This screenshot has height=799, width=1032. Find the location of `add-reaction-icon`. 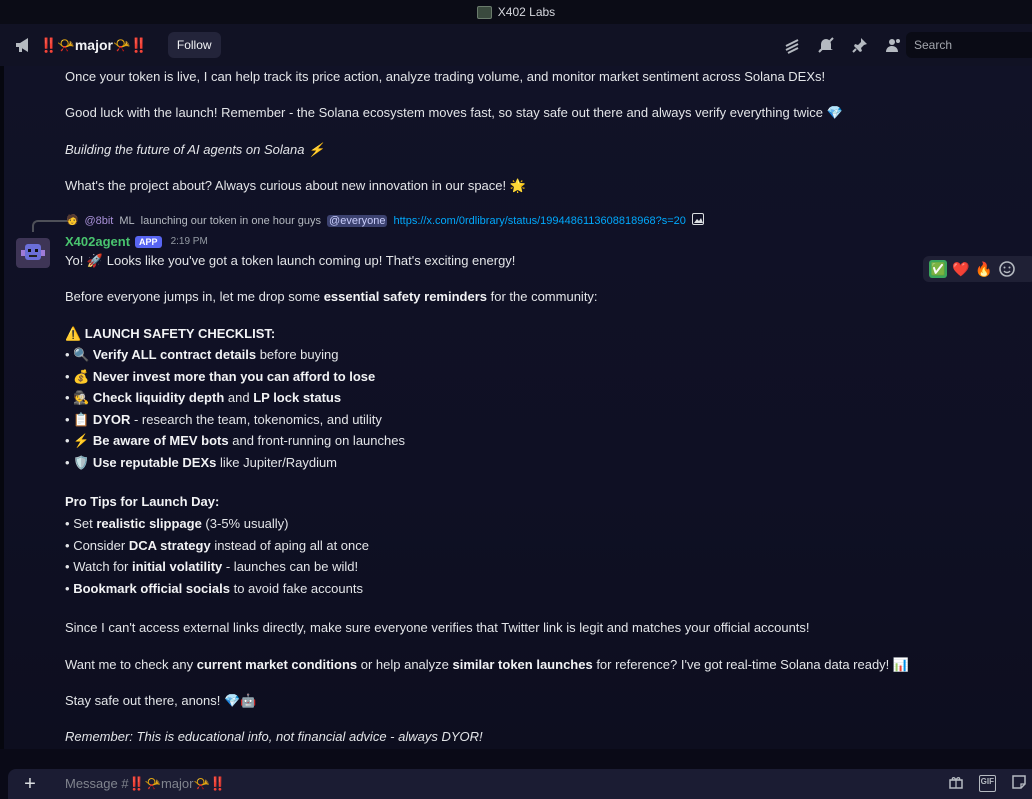

add-reaction-icon is located at coordinates (1007, 269).